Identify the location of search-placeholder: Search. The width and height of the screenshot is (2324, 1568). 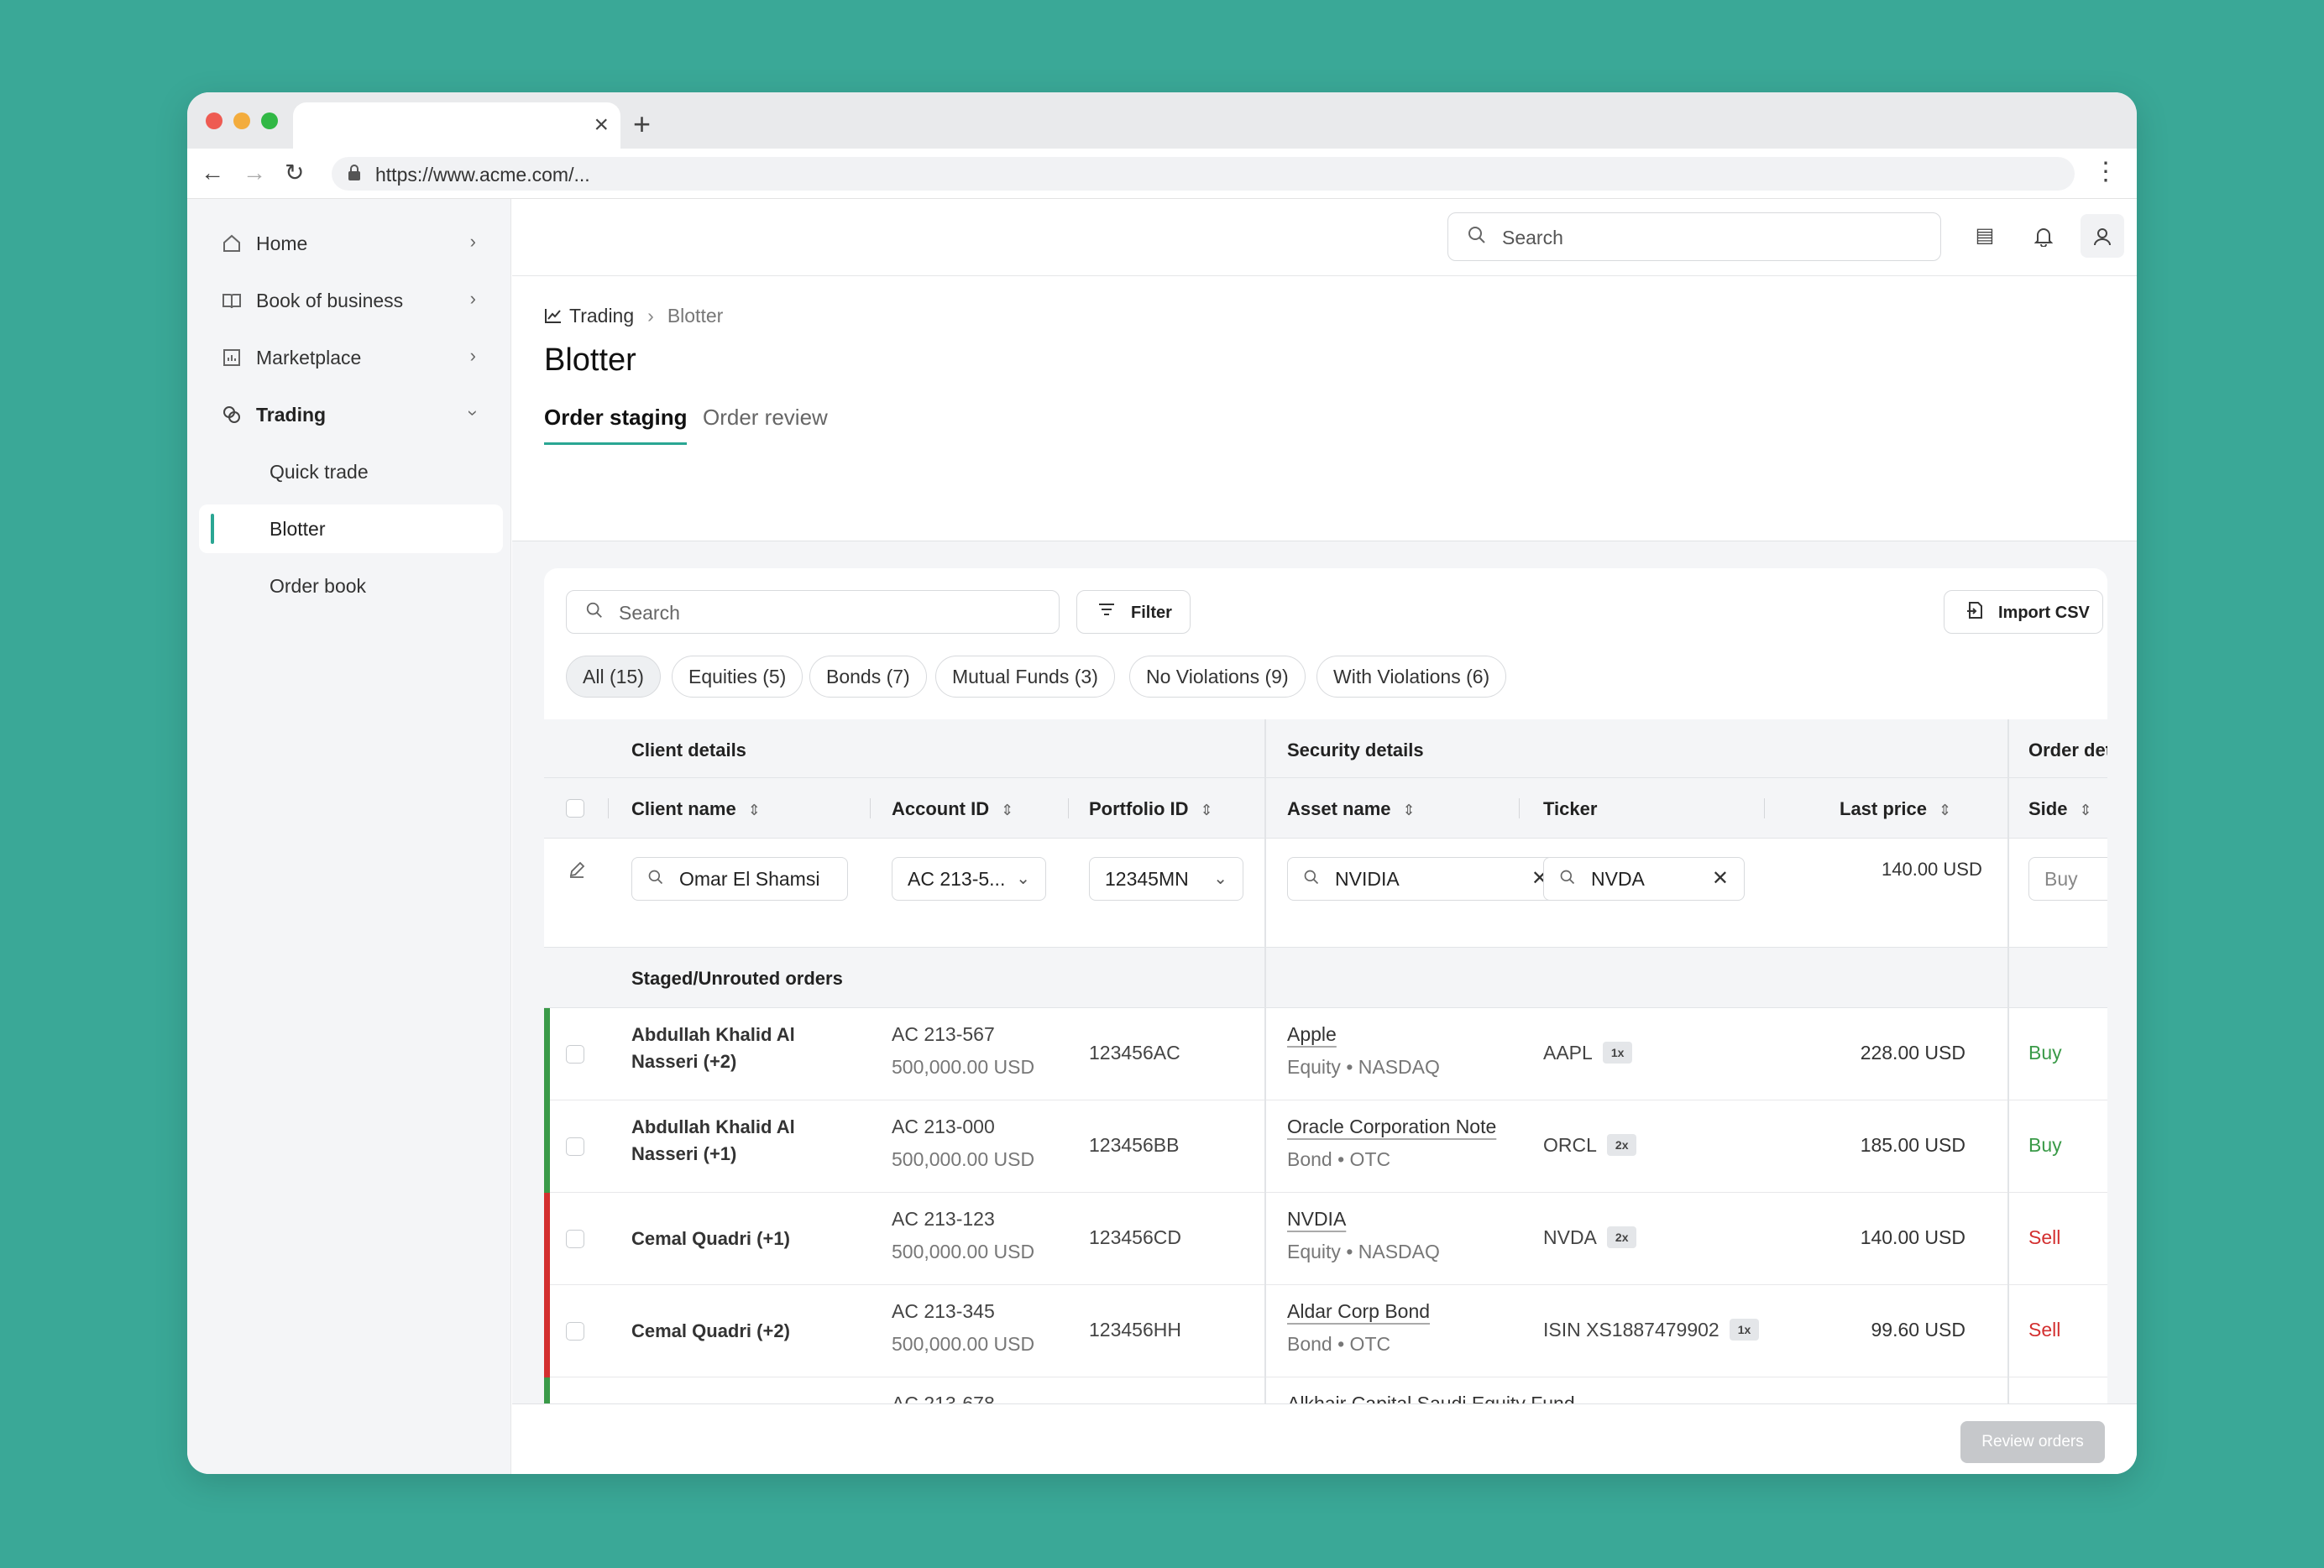
(650, 613).